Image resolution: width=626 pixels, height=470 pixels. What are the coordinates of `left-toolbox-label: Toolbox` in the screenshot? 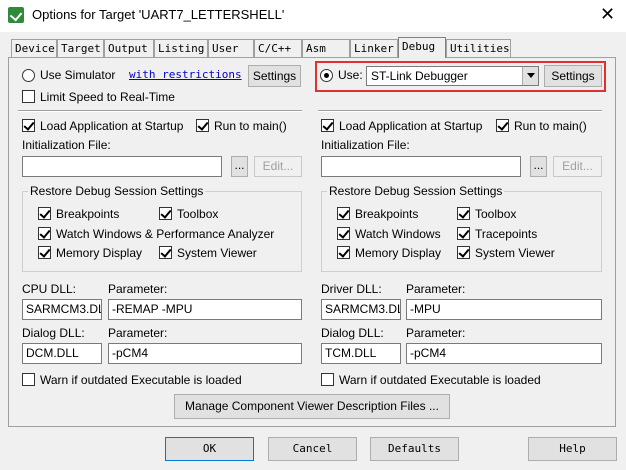 It's located at (198, 214).